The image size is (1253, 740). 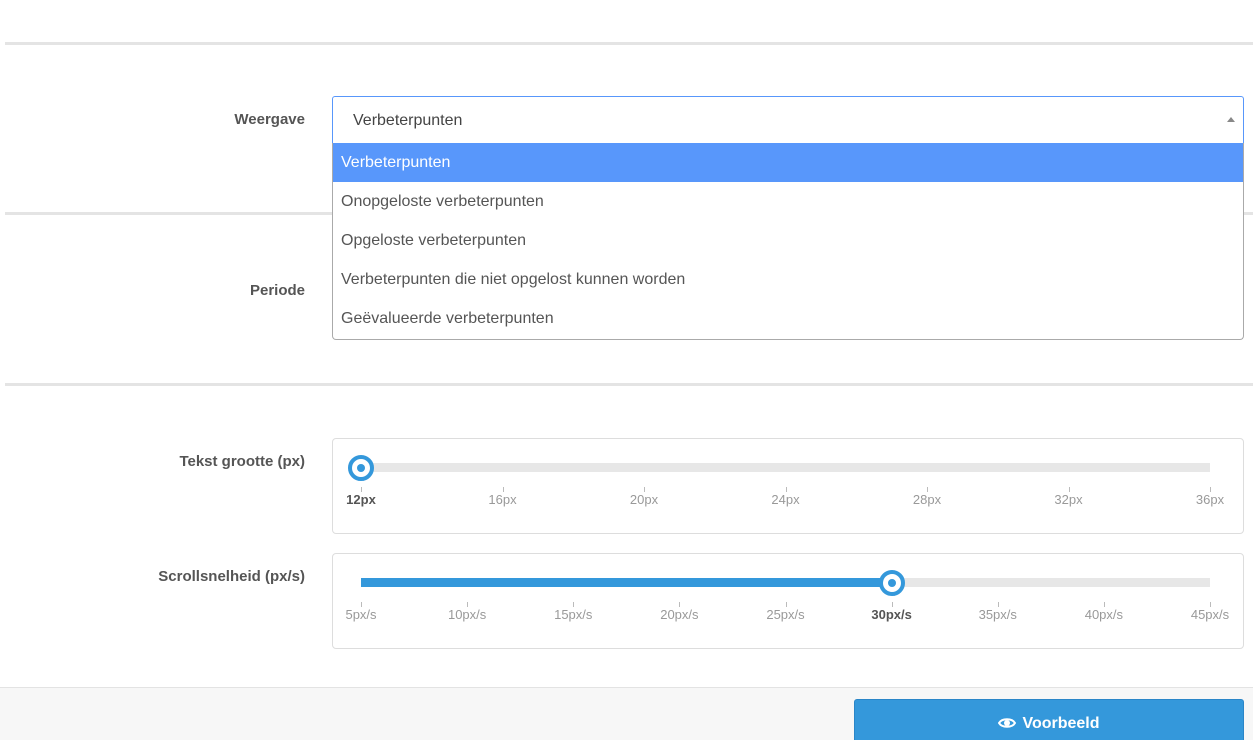 I want to click on eye-icon, so click(x=1007, y=723).